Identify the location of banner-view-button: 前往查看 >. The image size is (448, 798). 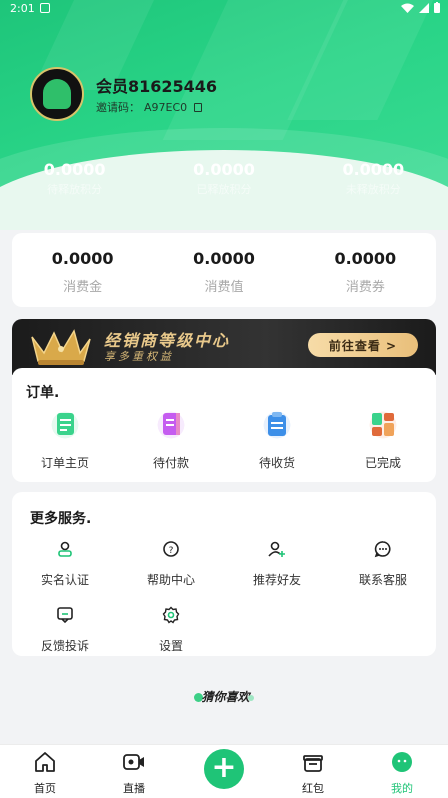
(363, 345).